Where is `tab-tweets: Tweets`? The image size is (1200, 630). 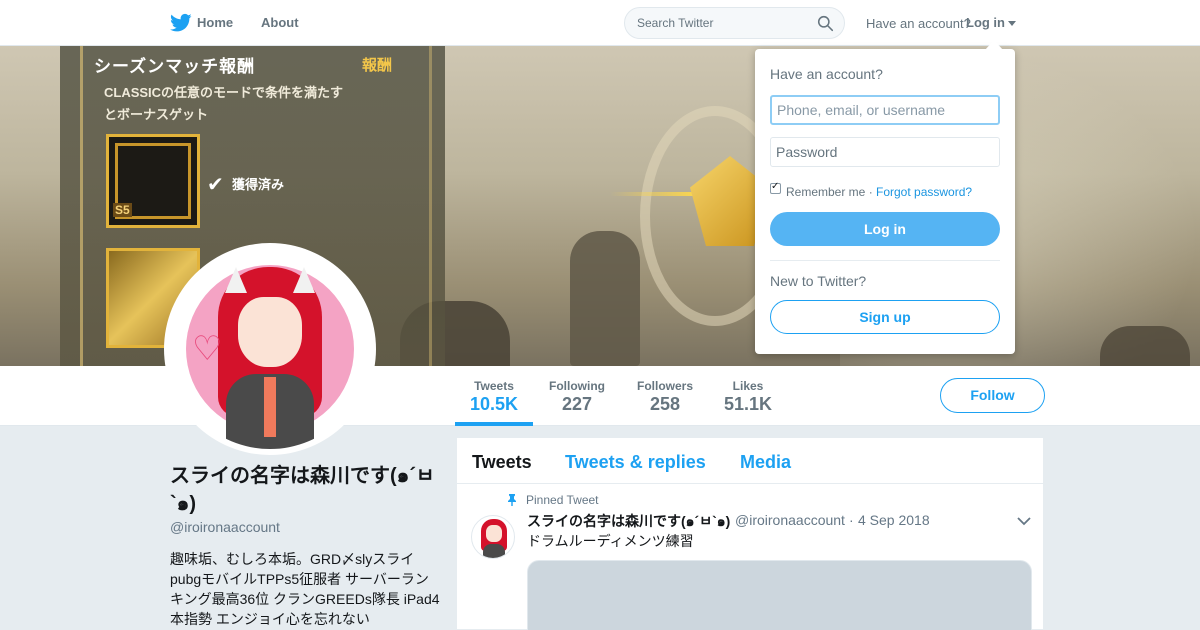
tab-tweets: Tweets is located at coordinates (502, 462).